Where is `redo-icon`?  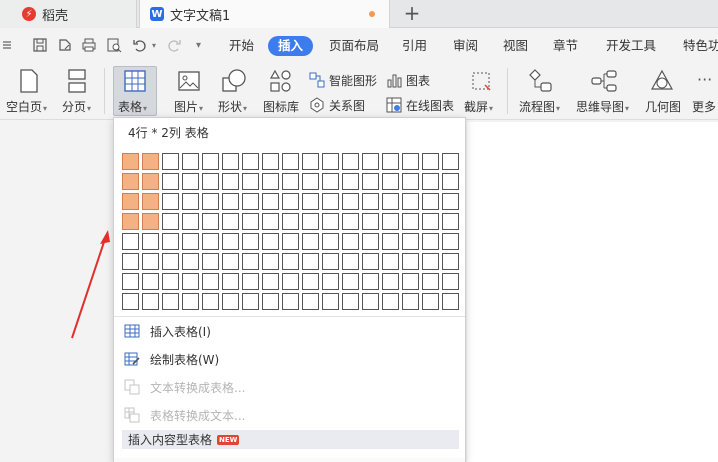
redo-icon is located at coordinates (174, 45).